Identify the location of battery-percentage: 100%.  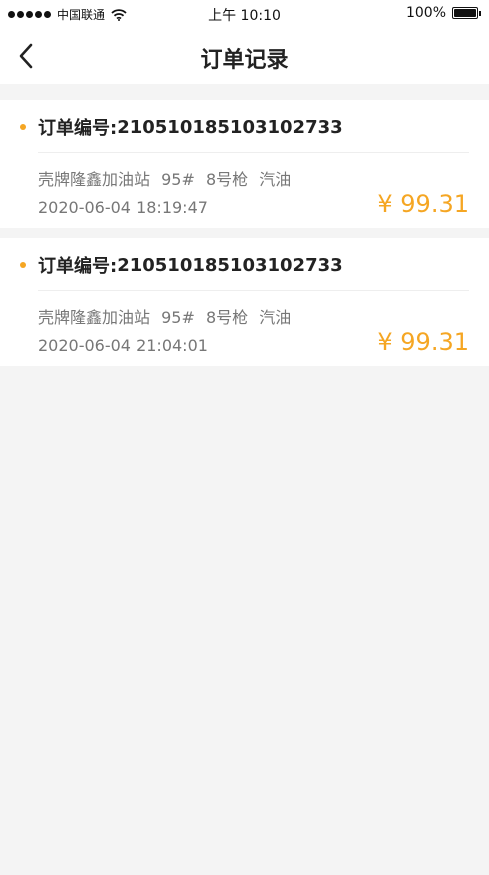
(425, 13).